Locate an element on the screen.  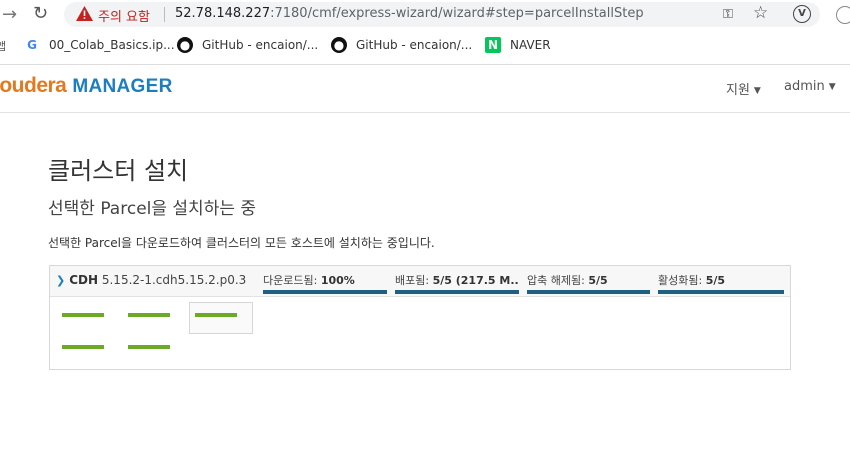
page-title: 클러스터 설치 is located at coordinates (118, 171).